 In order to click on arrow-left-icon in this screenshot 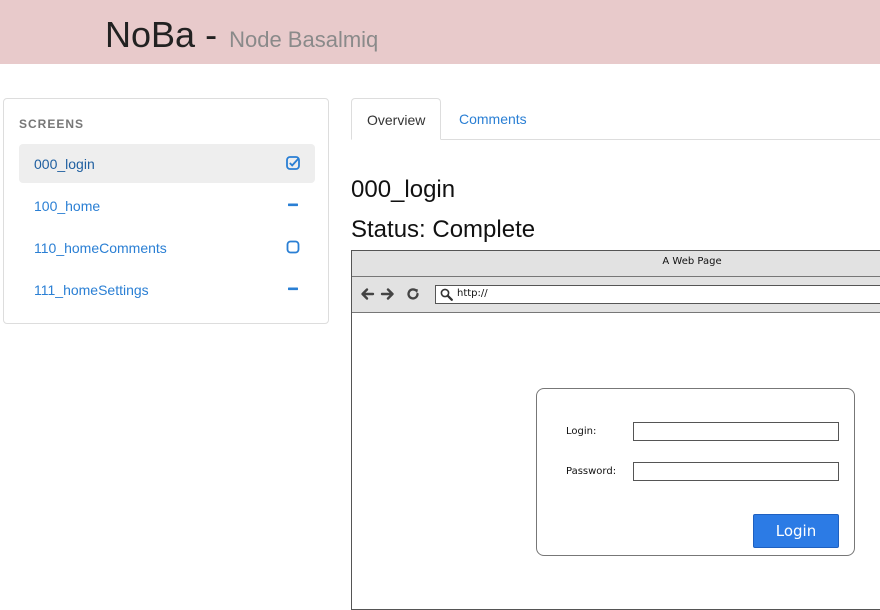, I will do `click(368, 294)`.